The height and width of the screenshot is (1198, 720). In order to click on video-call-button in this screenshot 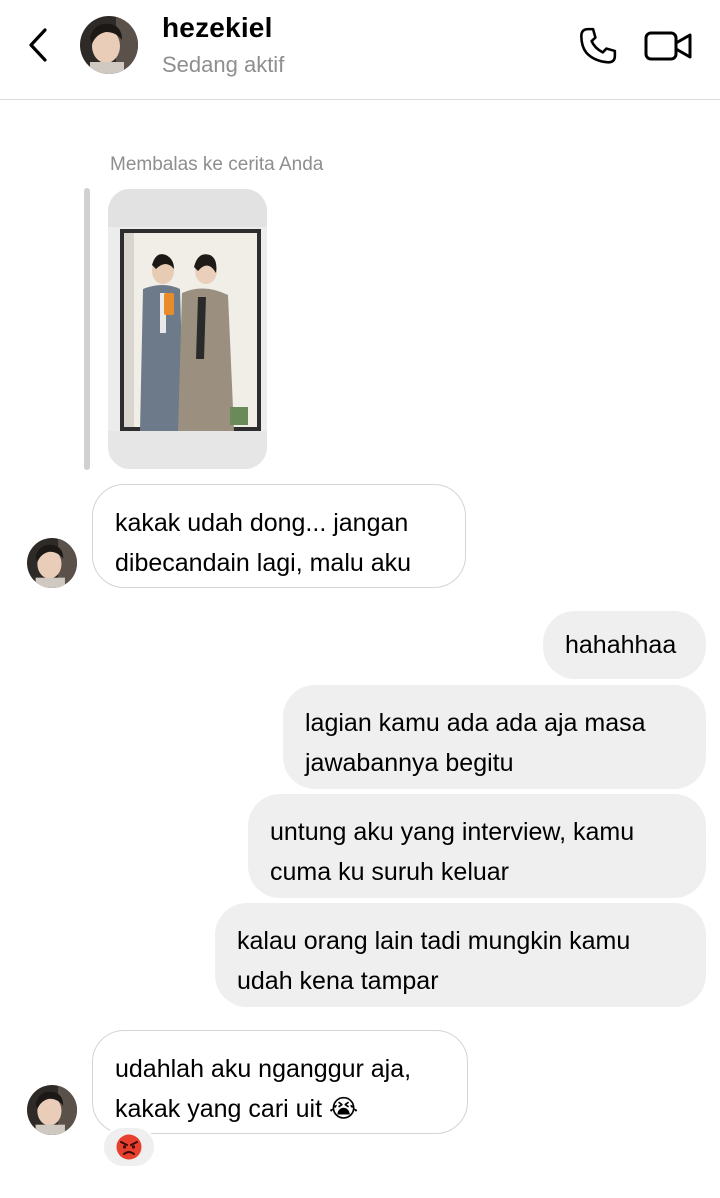, I will do `click(669, 46)`.